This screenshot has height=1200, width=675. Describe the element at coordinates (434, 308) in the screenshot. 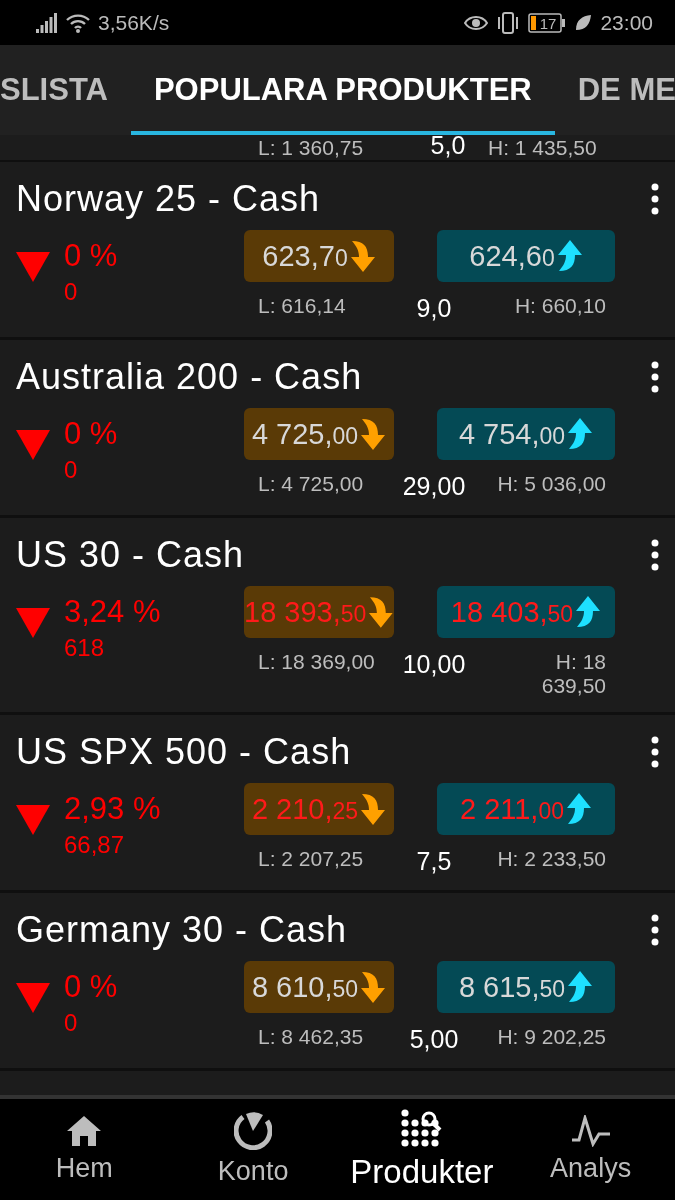

I see `spread: 9,0` at that location.